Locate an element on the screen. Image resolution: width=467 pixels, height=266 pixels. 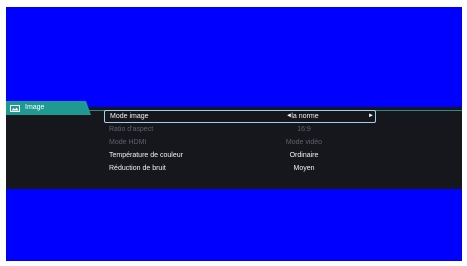
menu-item-aspect-ratio: Ratio d'aspect 16:9 is located at coordinates (240, 129).